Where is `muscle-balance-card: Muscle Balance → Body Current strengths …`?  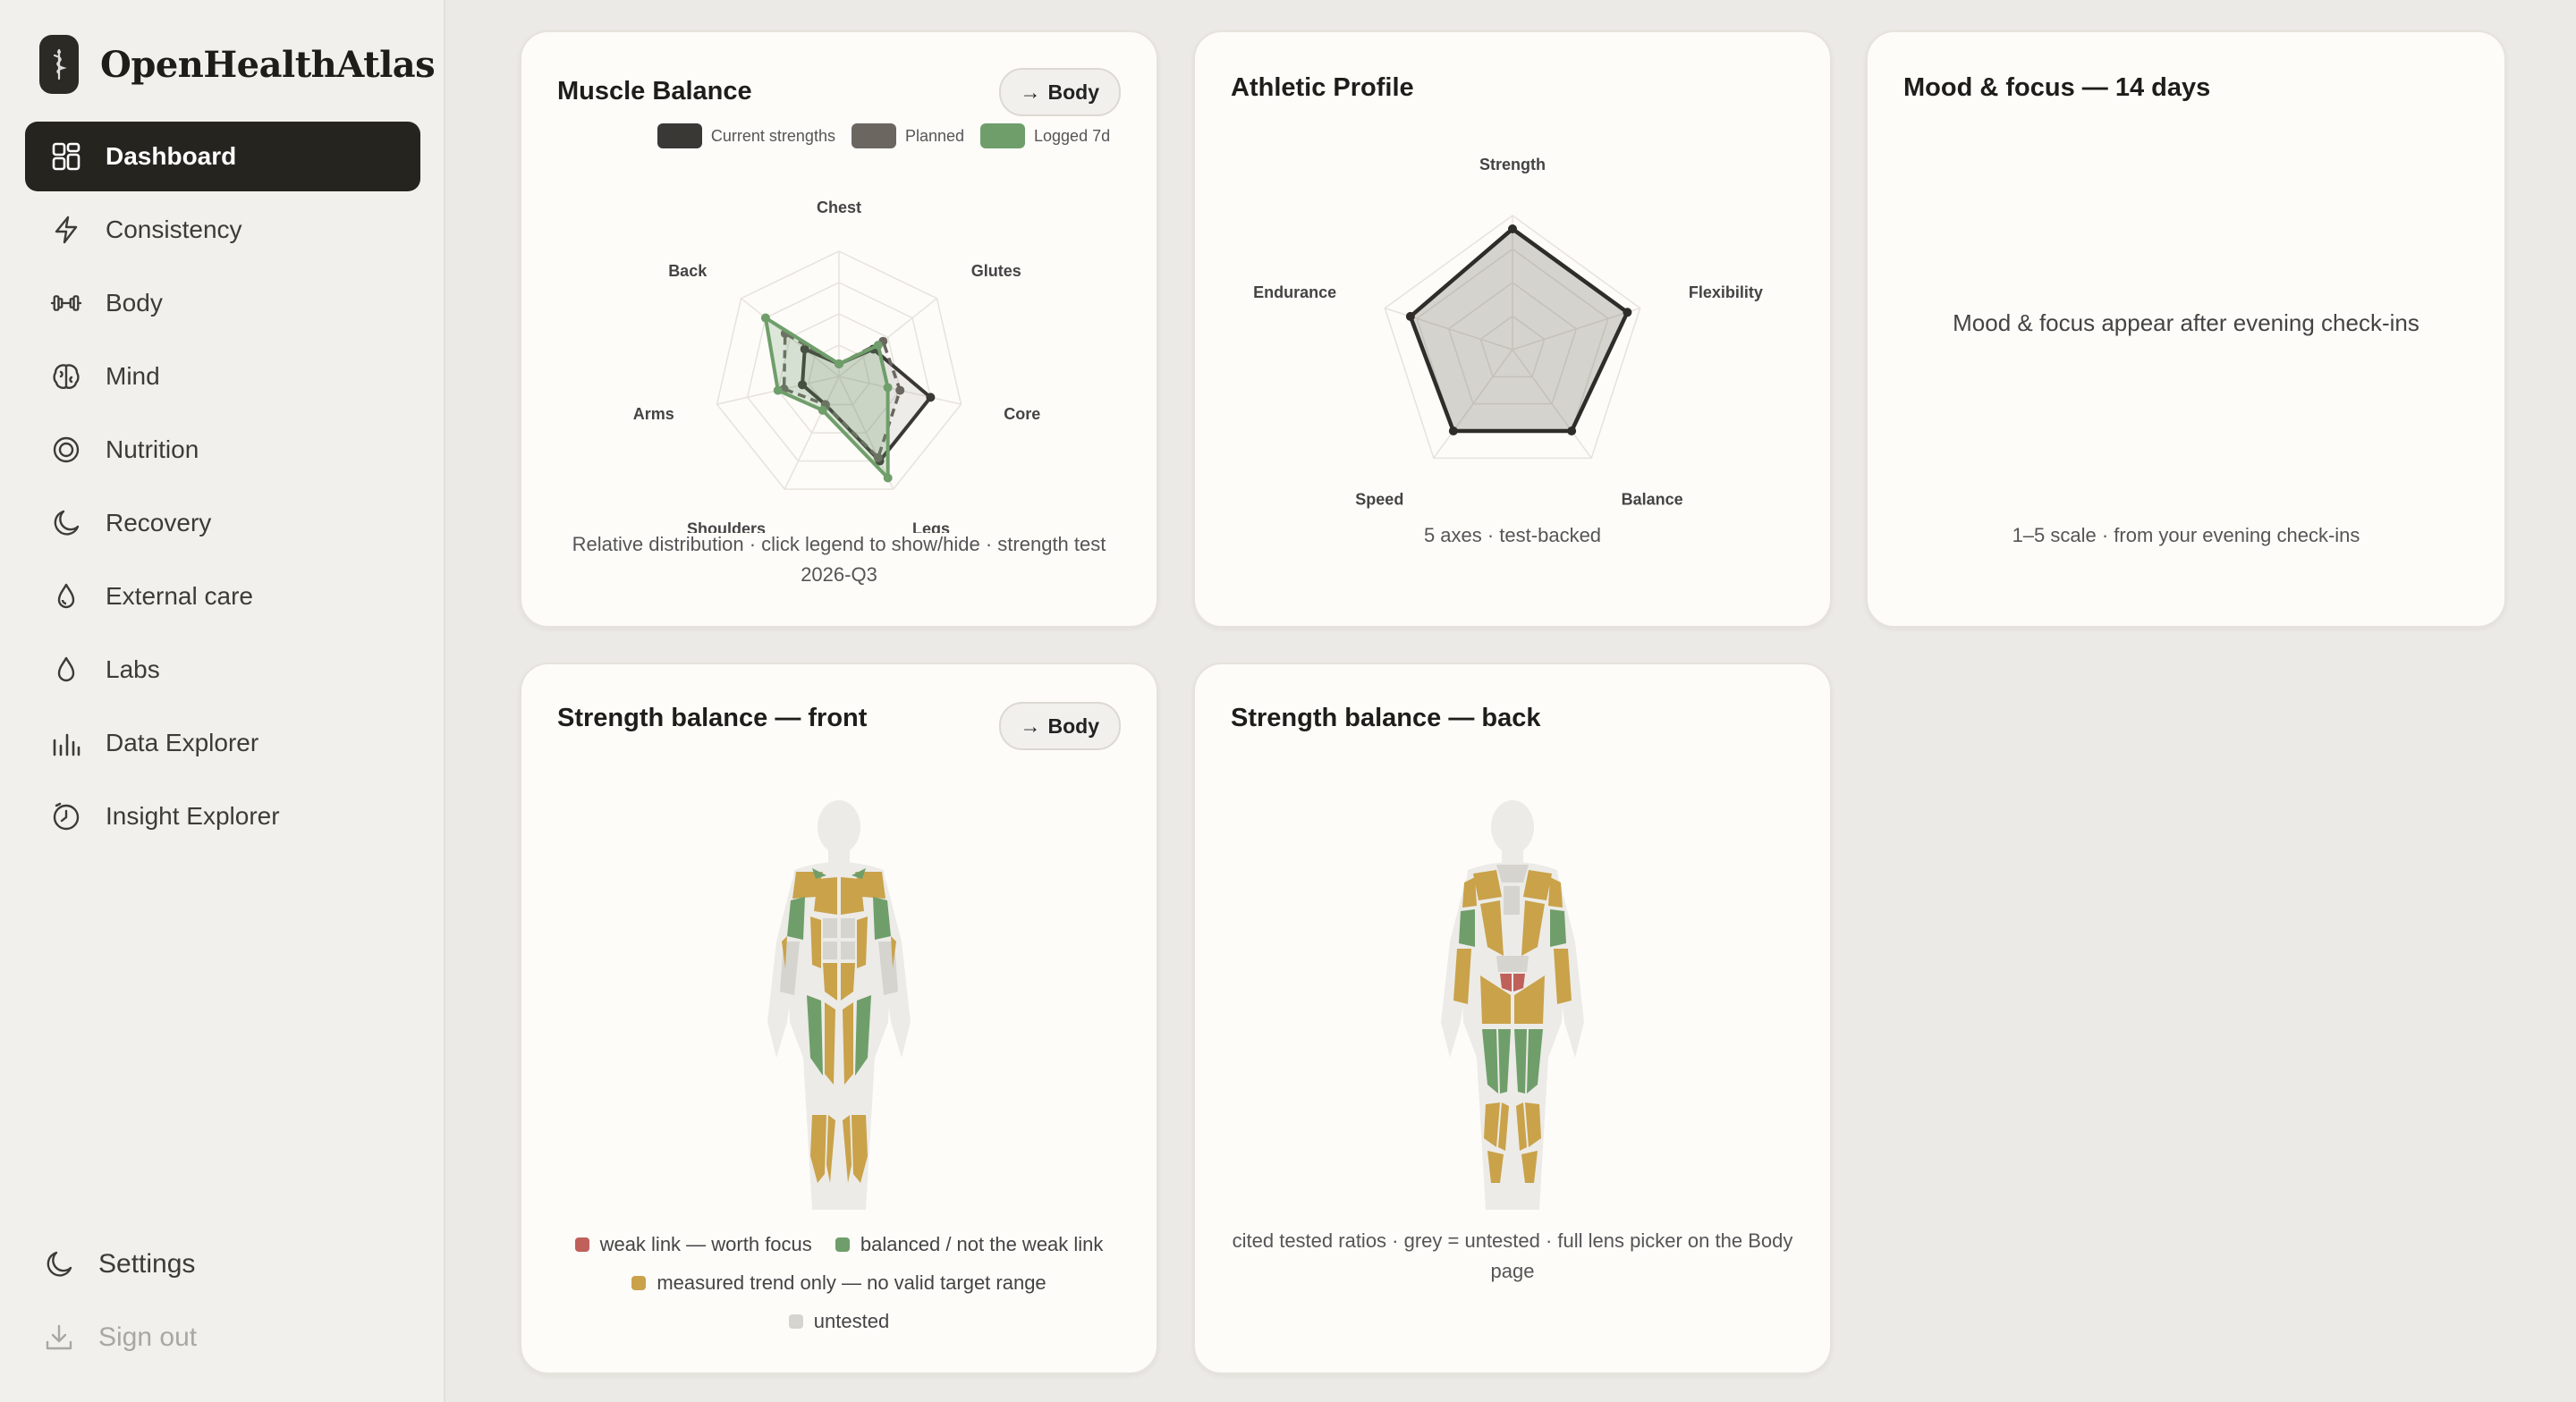 muscle-balance-card: Muscle Balance → Body Current strengths … is located at coordinates (839, 329).